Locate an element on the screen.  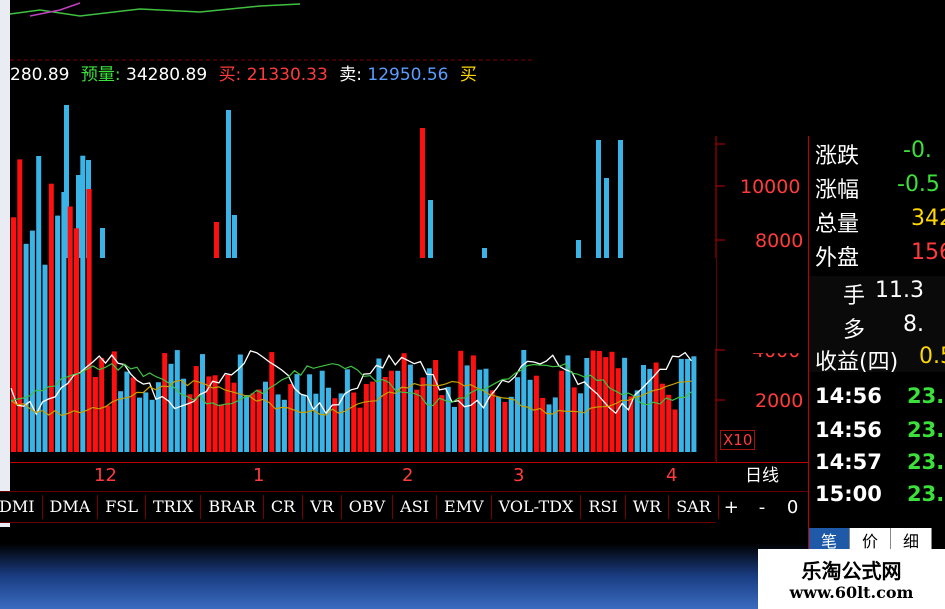
quote-row-total-volume: 总量 342 is located at coordinates (880, 221).